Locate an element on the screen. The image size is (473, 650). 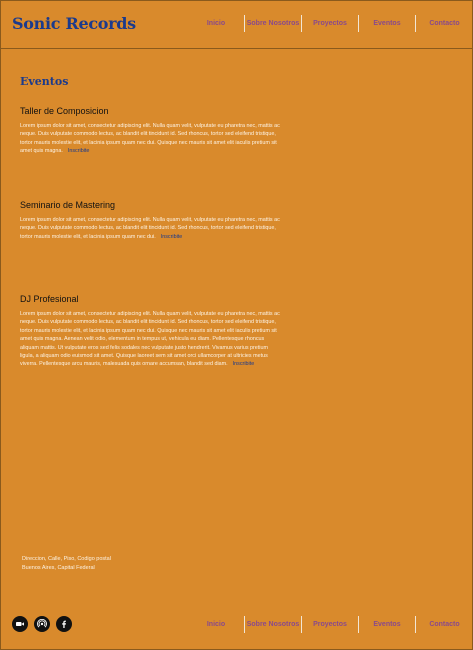
footer-nav-eventos: Eventos is located at coordinates (387, 624).